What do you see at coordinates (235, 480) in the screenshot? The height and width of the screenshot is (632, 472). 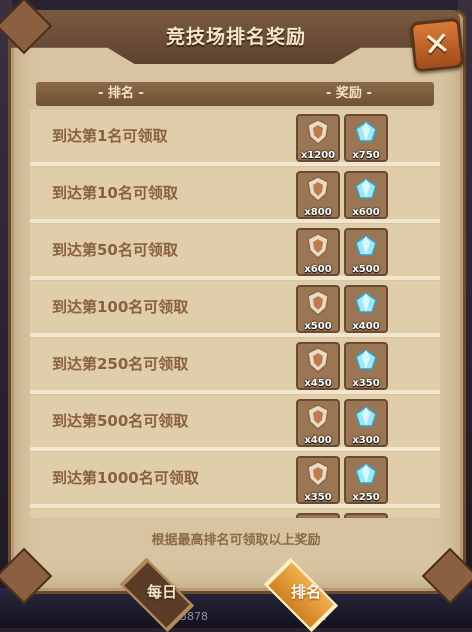 I see `reward-row: 到达第1000名可领取 x350 x250` at bounding box center [235, 480].